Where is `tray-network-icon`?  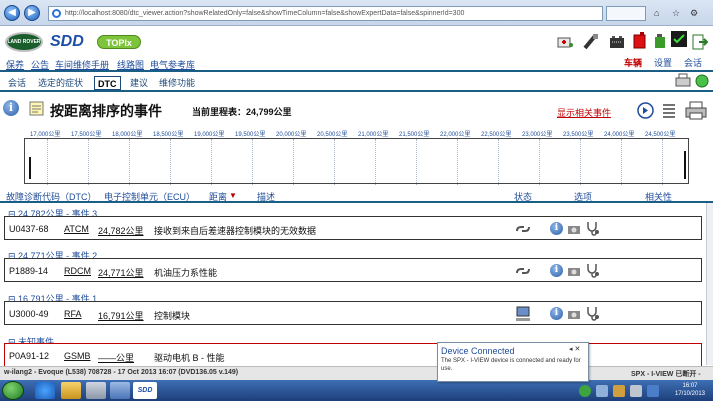 tray-network-icon is located at coordinates (602, 391).